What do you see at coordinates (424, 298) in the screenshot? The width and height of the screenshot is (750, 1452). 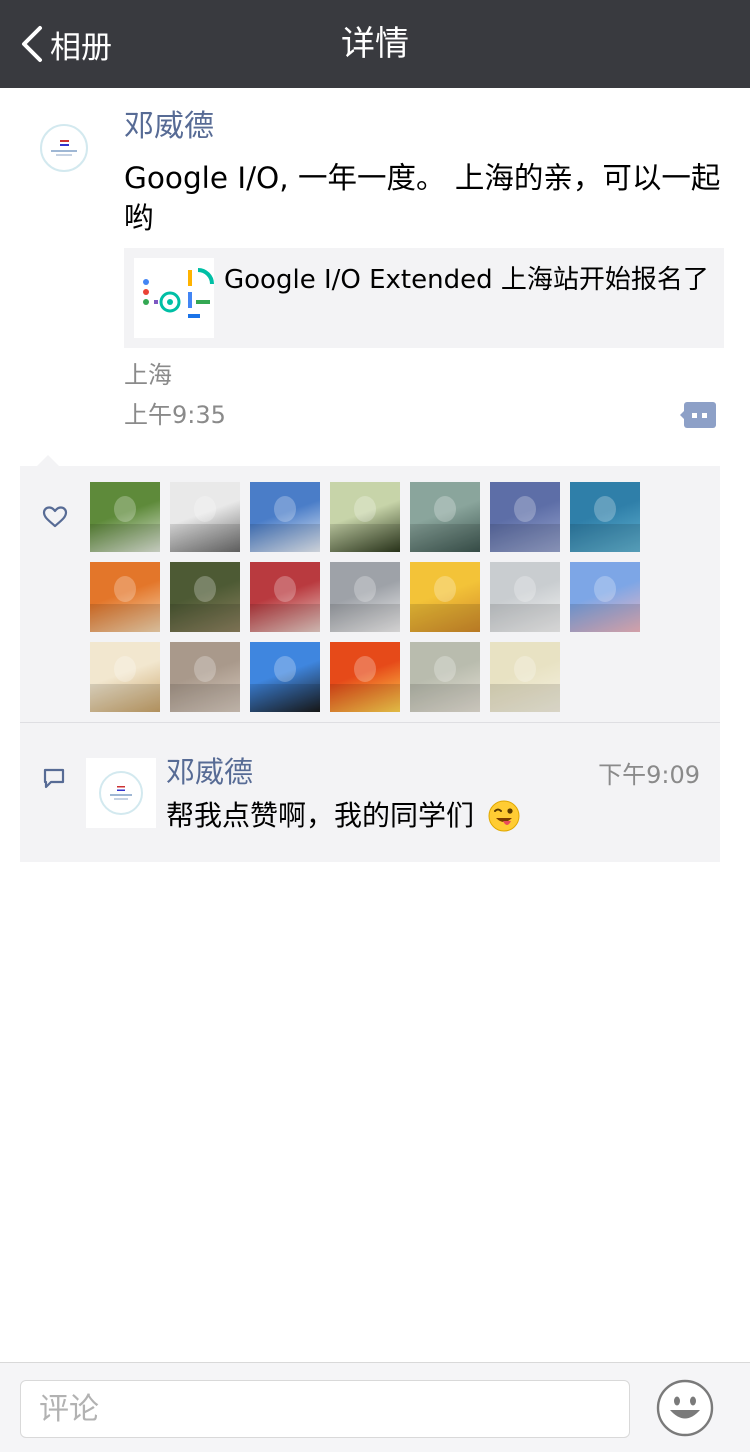 I see `shared-link-card: Google I/O Extended 上海站开始报名了` at bounding box center [424, 298].